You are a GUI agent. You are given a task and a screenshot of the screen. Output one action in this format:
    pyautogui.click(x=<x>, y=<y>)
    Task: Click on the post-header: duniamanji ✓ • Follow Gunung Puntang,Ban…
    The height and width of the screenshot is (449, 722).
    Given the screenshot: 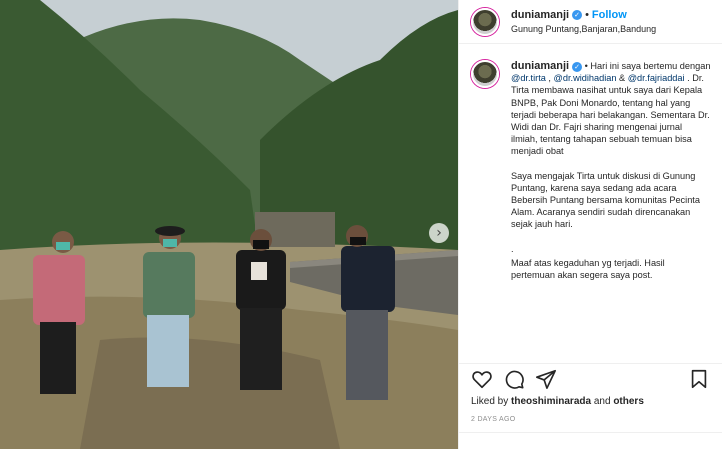 What is the action you would take?
    pyautogui.click(x=590, y=22)
    